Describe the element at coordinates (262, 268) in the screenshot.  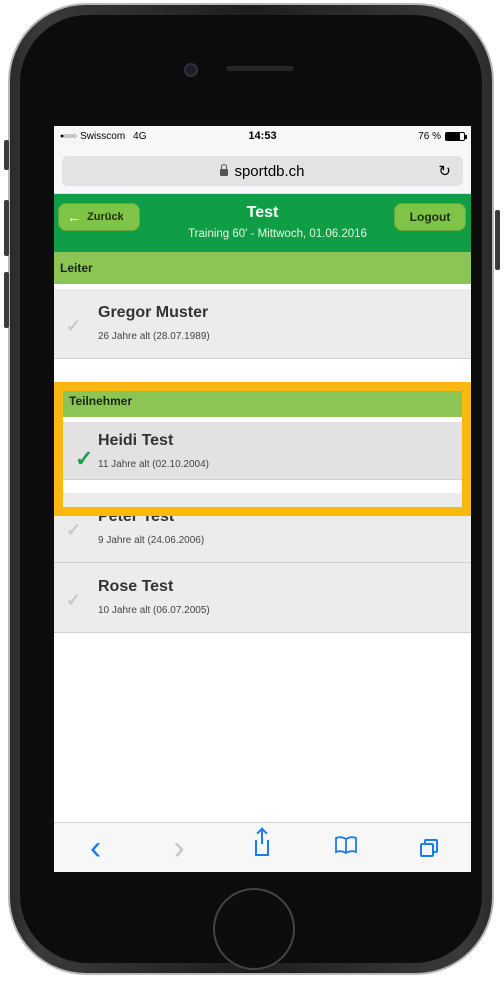
I see `section-header-leiter: Leiter` at that location.